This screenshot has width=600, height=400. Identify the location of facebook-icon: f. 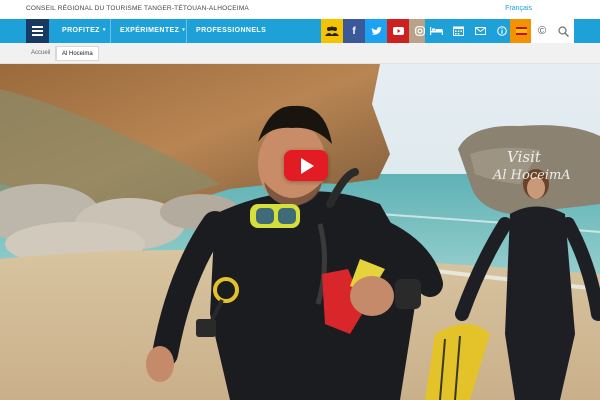
(354, 31).